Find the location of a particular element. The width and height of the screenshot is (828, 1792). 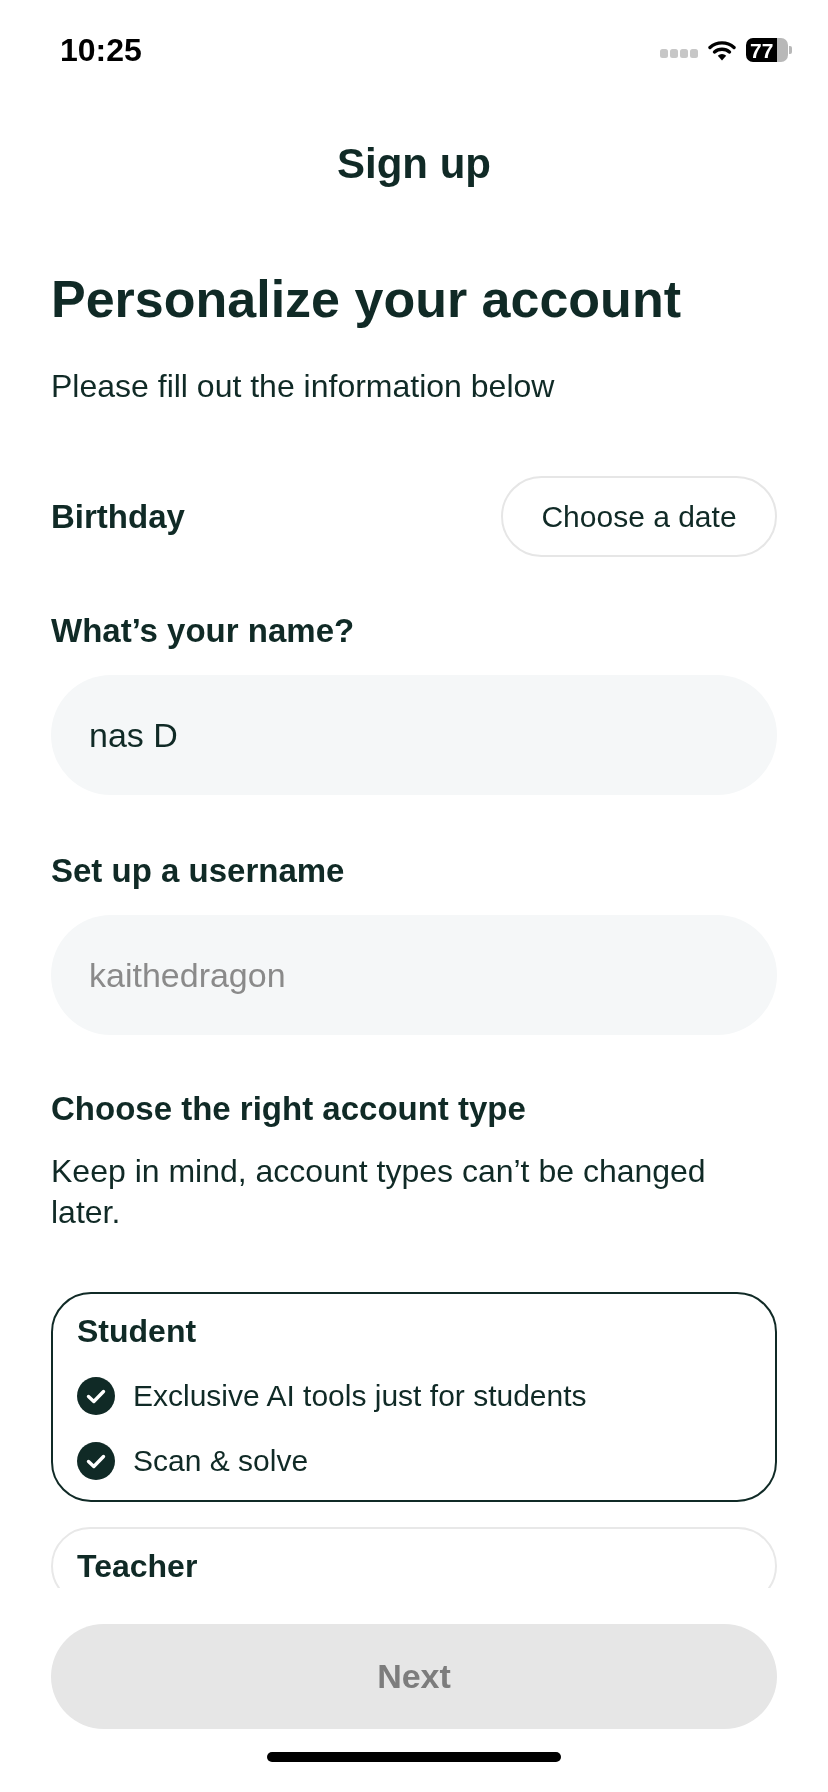

signal-icon is located at coordinates (679, 53).